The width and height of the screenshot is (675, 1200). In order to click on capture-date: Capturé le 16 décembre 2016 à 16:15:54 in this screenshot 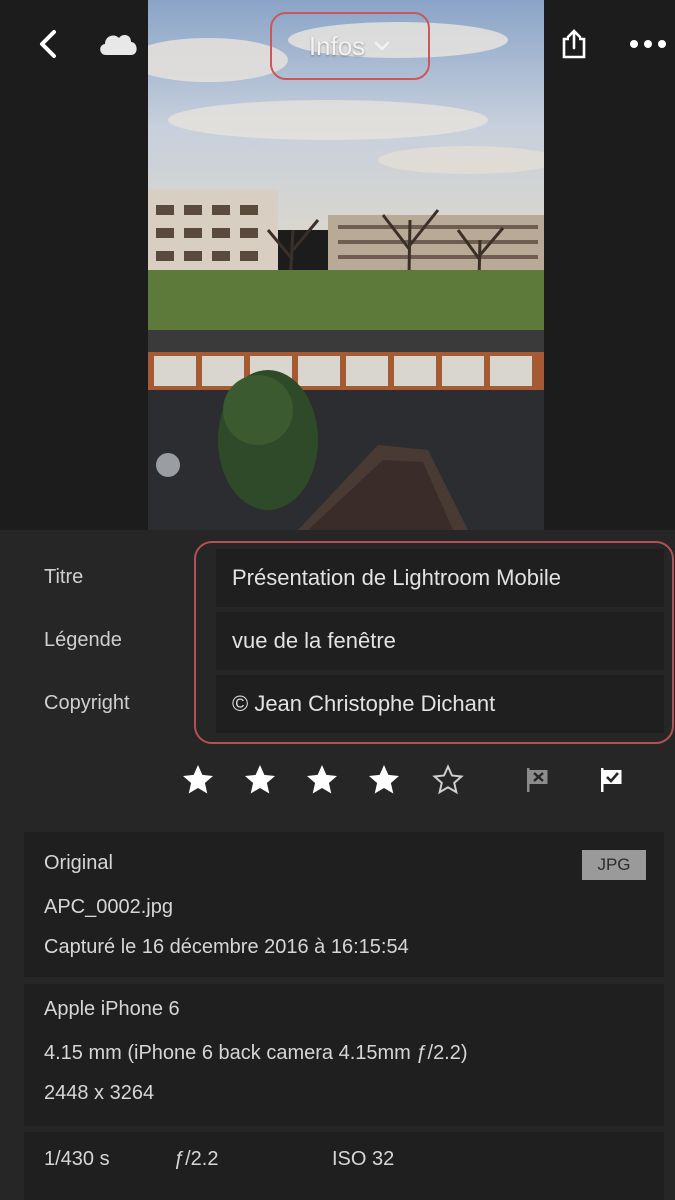, I will do `click(226, 947)`.